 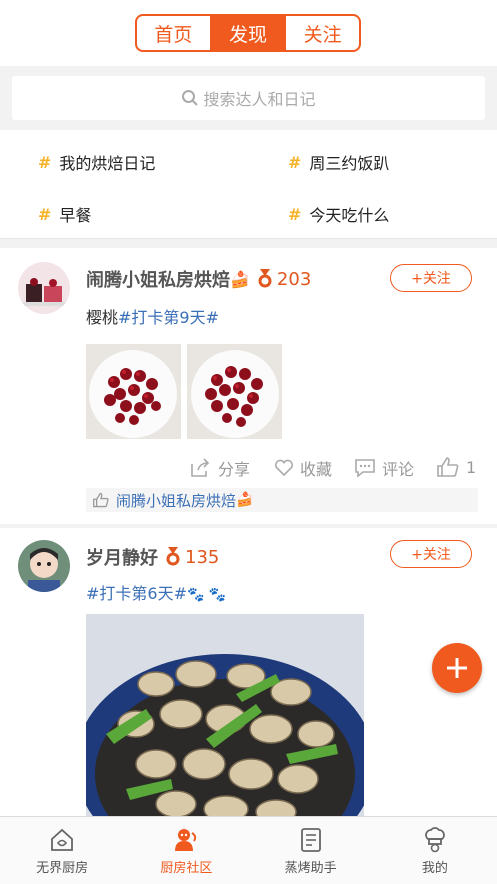 What do you see at coordinates (202, 557) in the screenshot?
I see `medal-count: 135` at bounding box center [202, 557].